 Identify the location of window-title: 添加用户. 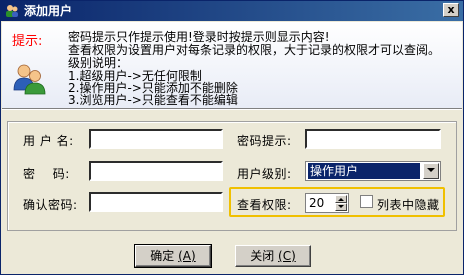
(48, 11).